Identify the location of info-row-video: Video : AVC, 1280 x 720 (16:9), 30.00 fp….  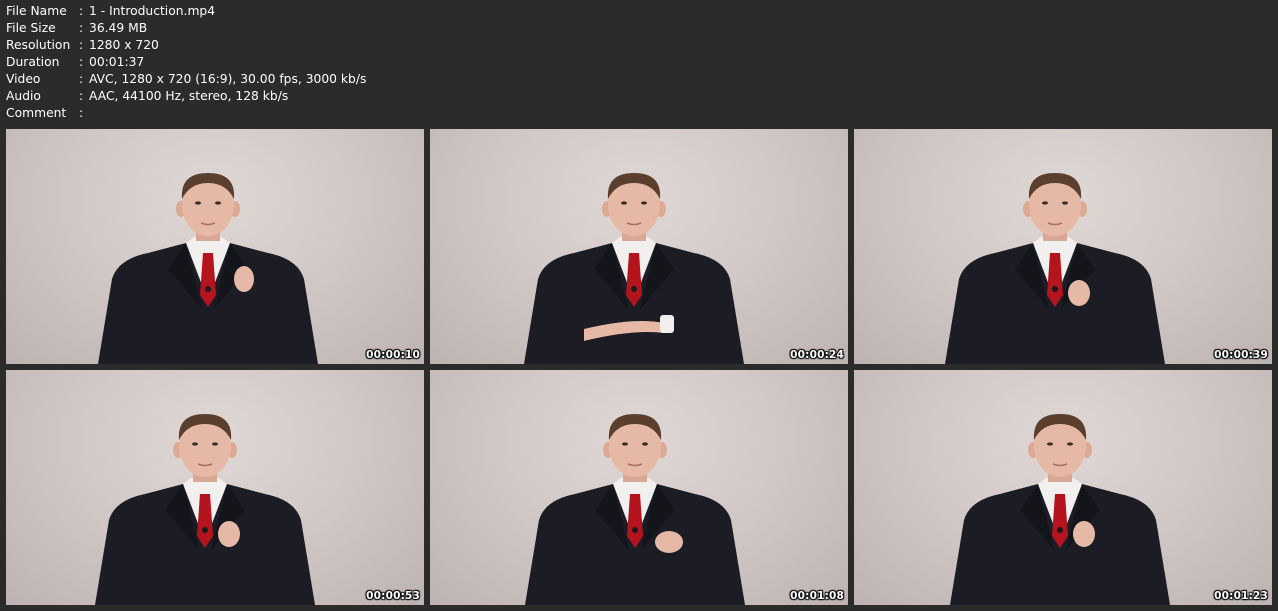
(186, 79).